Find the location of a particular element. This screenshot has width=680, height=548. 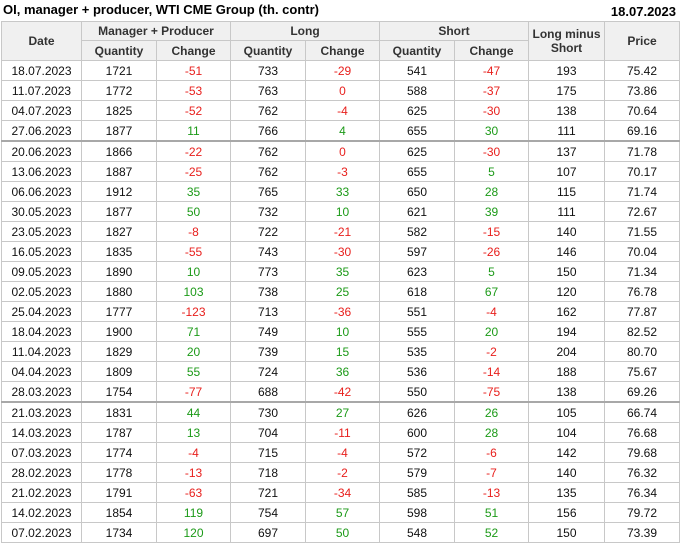

cell-price: 79.72 is located at coordinates (642, 512).